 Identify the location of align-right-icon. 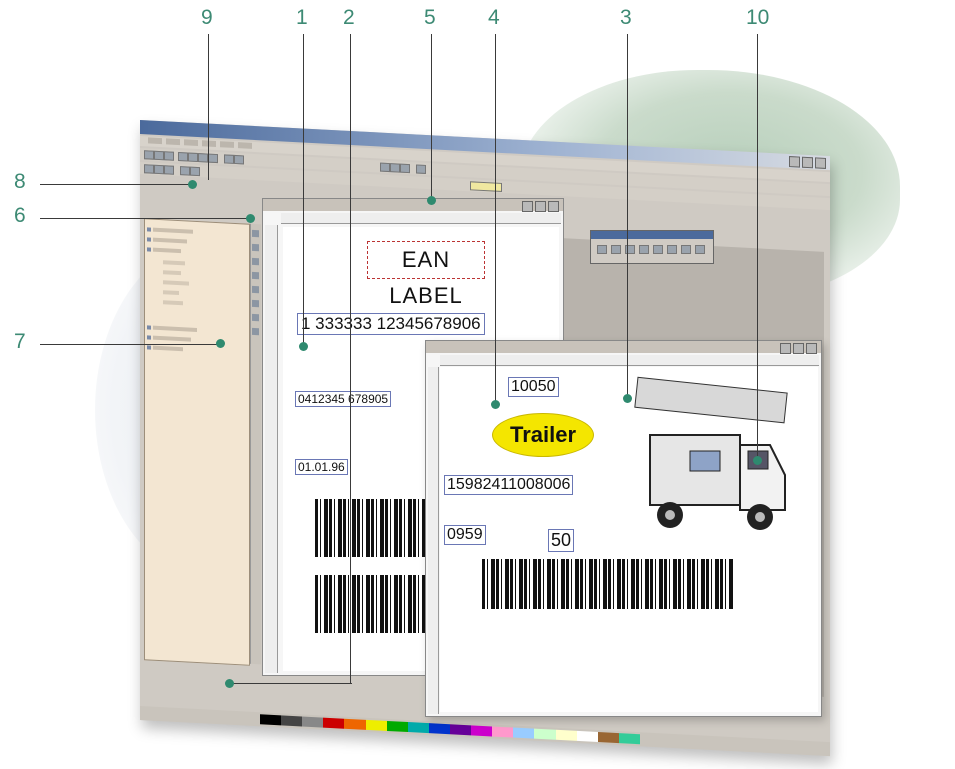
(405, 168).